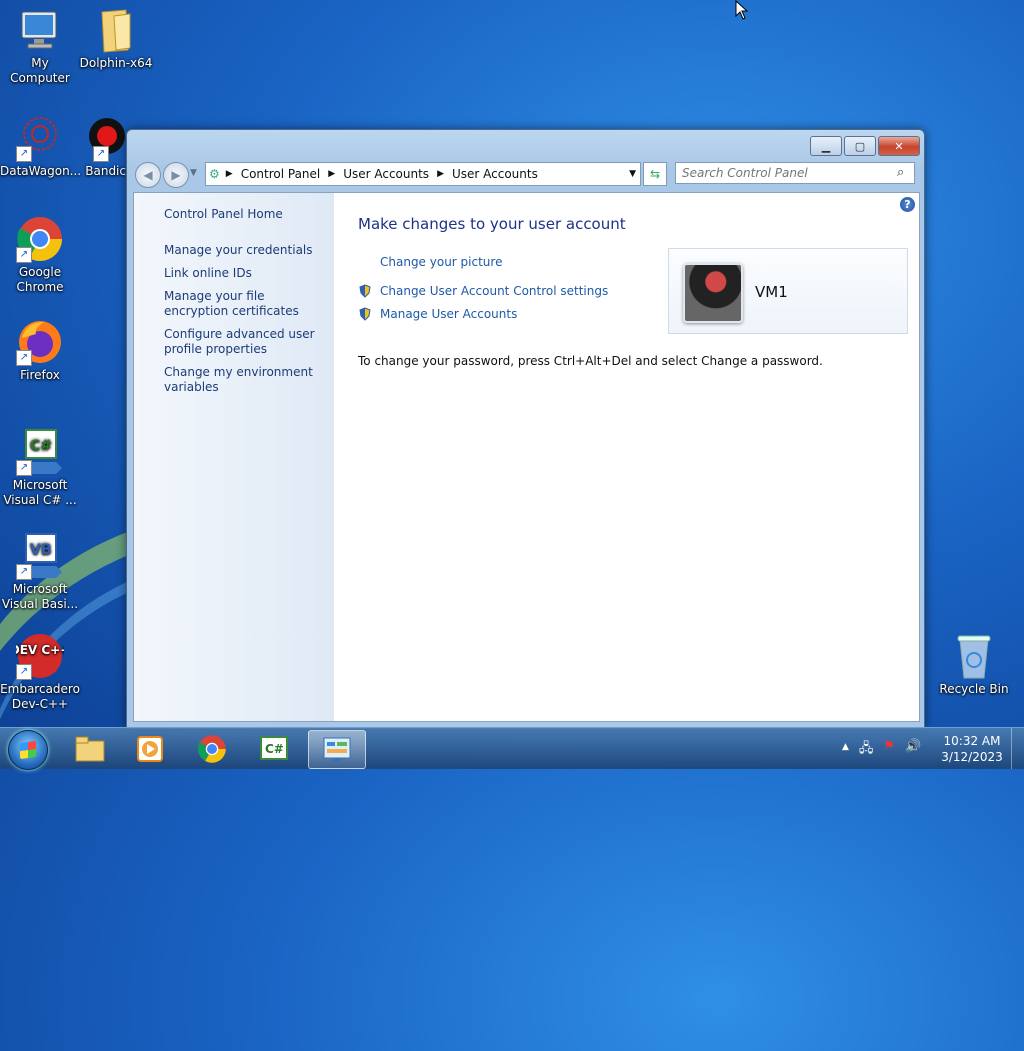 This screenshot has width=1024, height=1051. Describe the element at coordinates (281, 174) in the screenshot. I see `breadcrumb-control-panel: Control Panel` at that location.